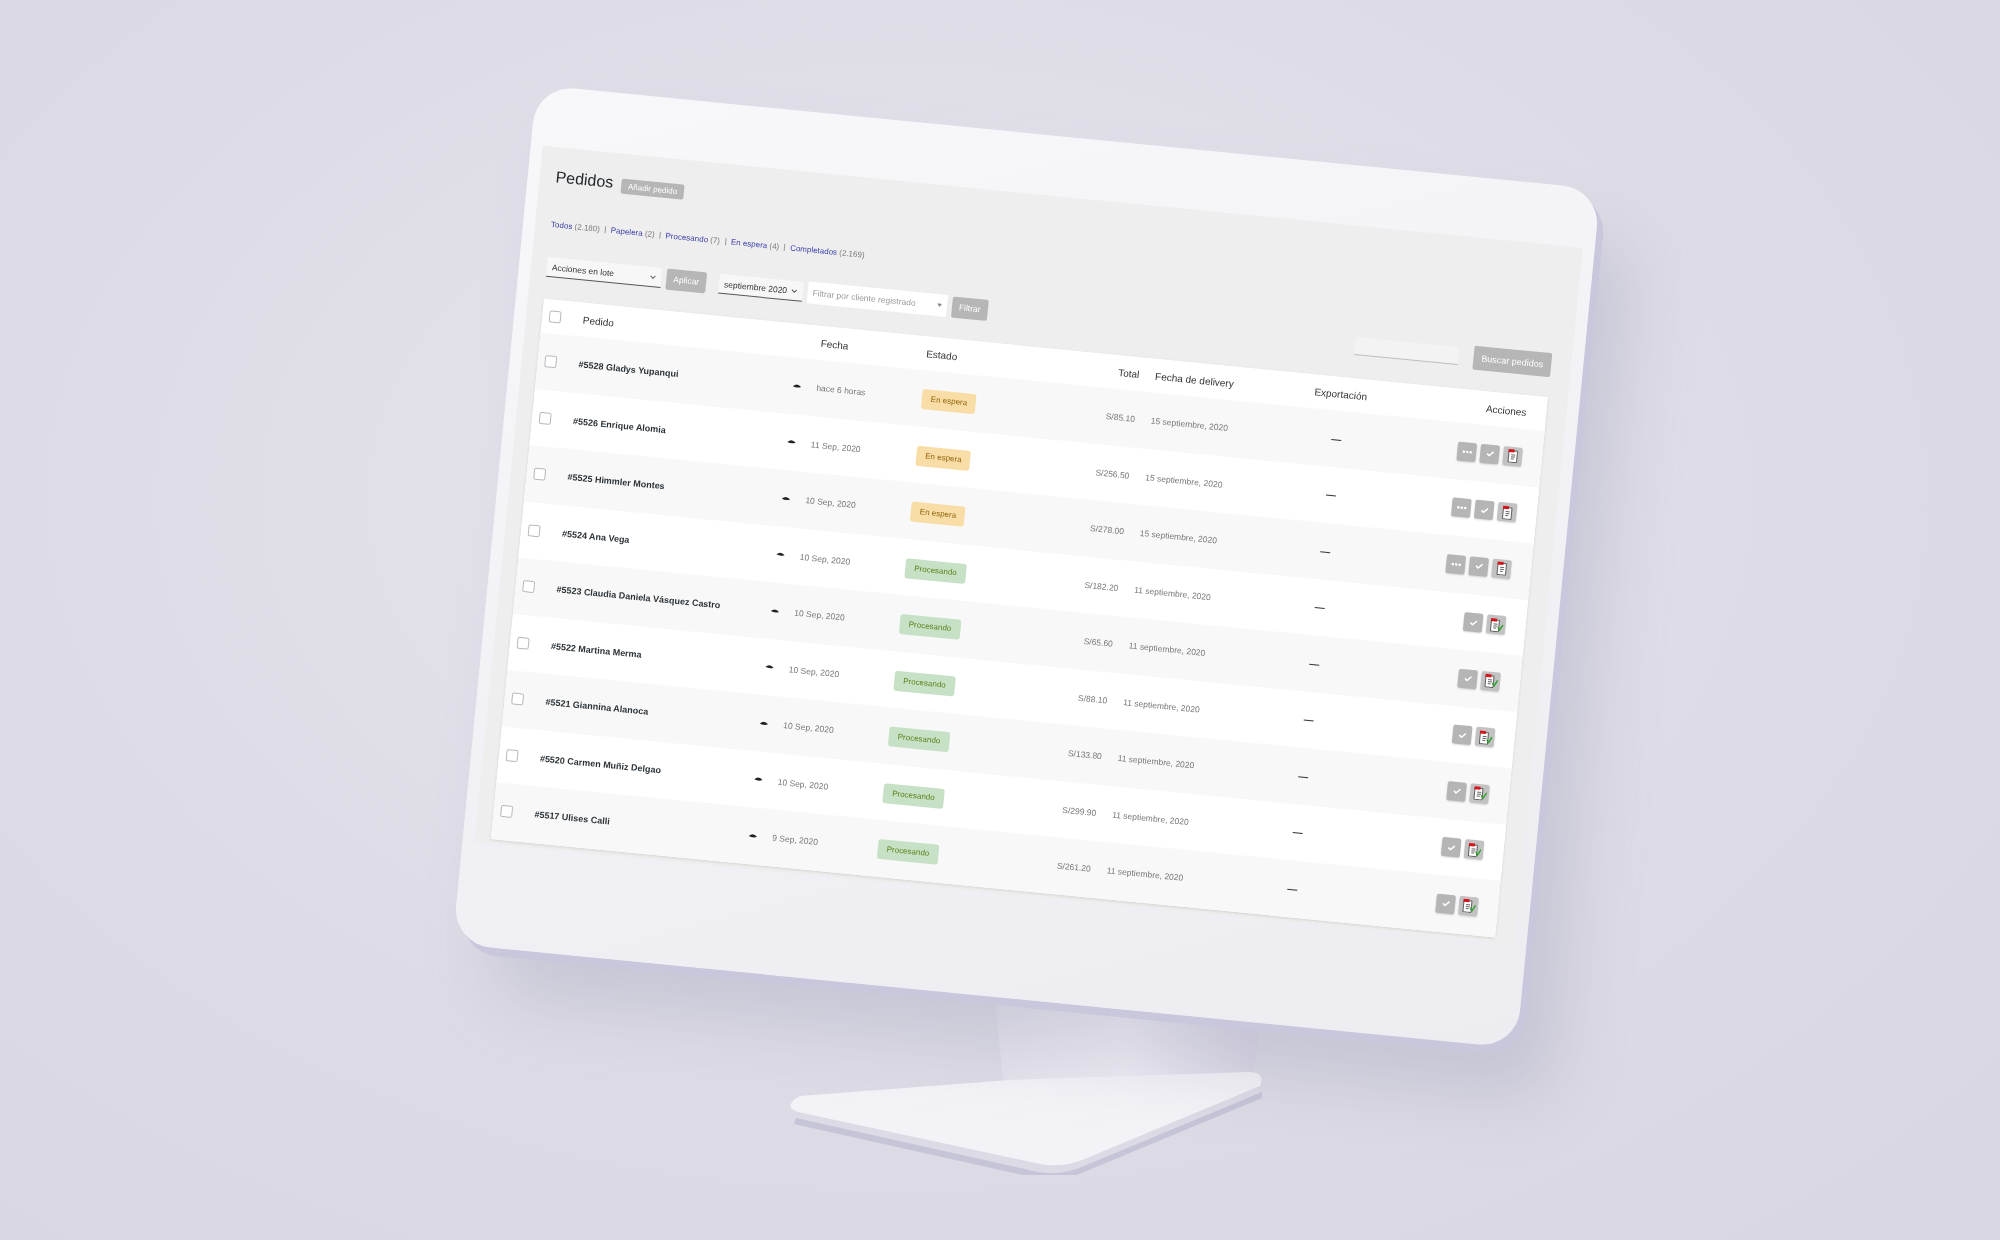 The image size is (2000, 1240). What do you see at coordinates (1112, 474) in the screenshot?
I see `order-total: S/256.50` at bounding box center [1112, 474].